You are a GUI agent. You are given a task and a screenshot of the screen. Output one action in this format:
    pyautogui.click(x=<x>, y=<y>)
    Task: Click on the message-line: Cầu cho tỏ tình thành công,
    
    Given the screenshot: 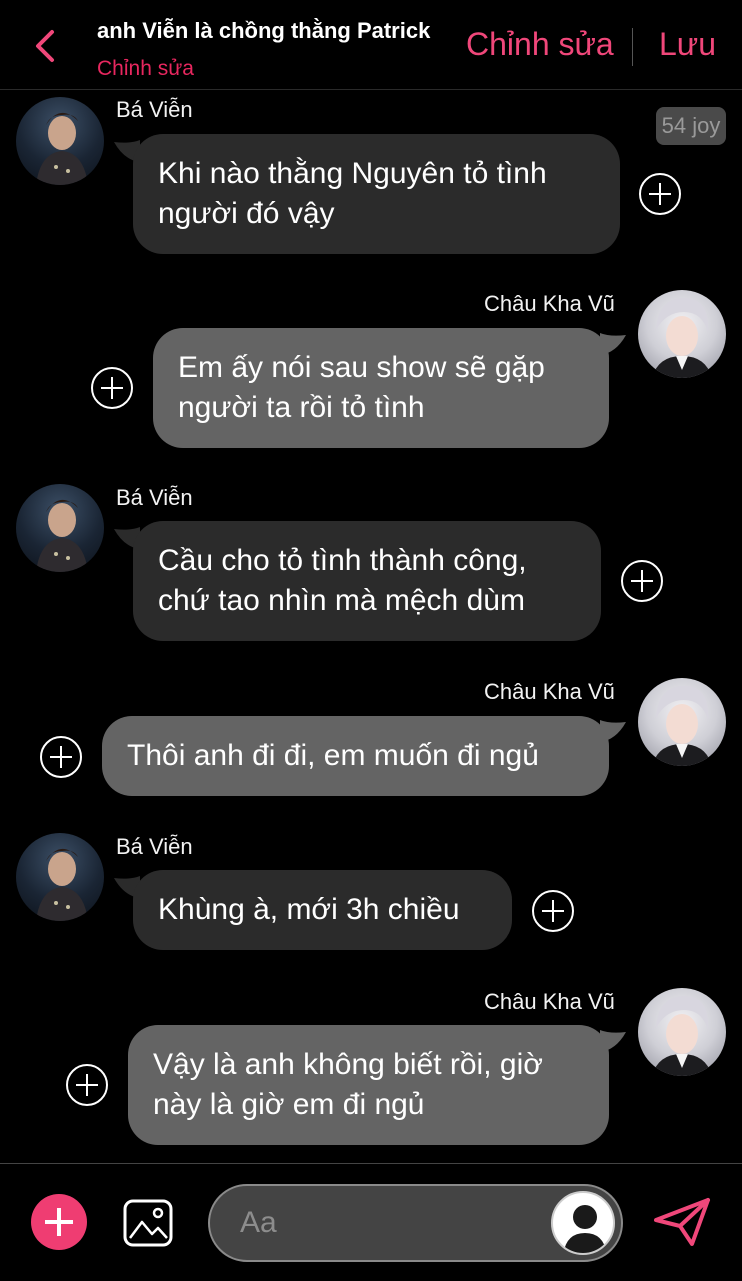 What is the action you would take?
    pyautogui.click(x=342, y=560)
    